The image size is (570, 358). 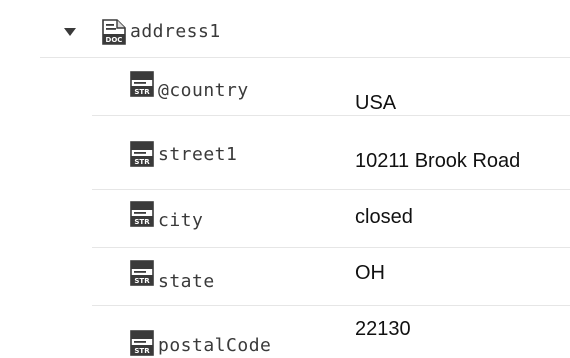 What do you see at coordinates (331, 115) in the screenshot?
I see `row-divider` at bounding box center [331, 115].